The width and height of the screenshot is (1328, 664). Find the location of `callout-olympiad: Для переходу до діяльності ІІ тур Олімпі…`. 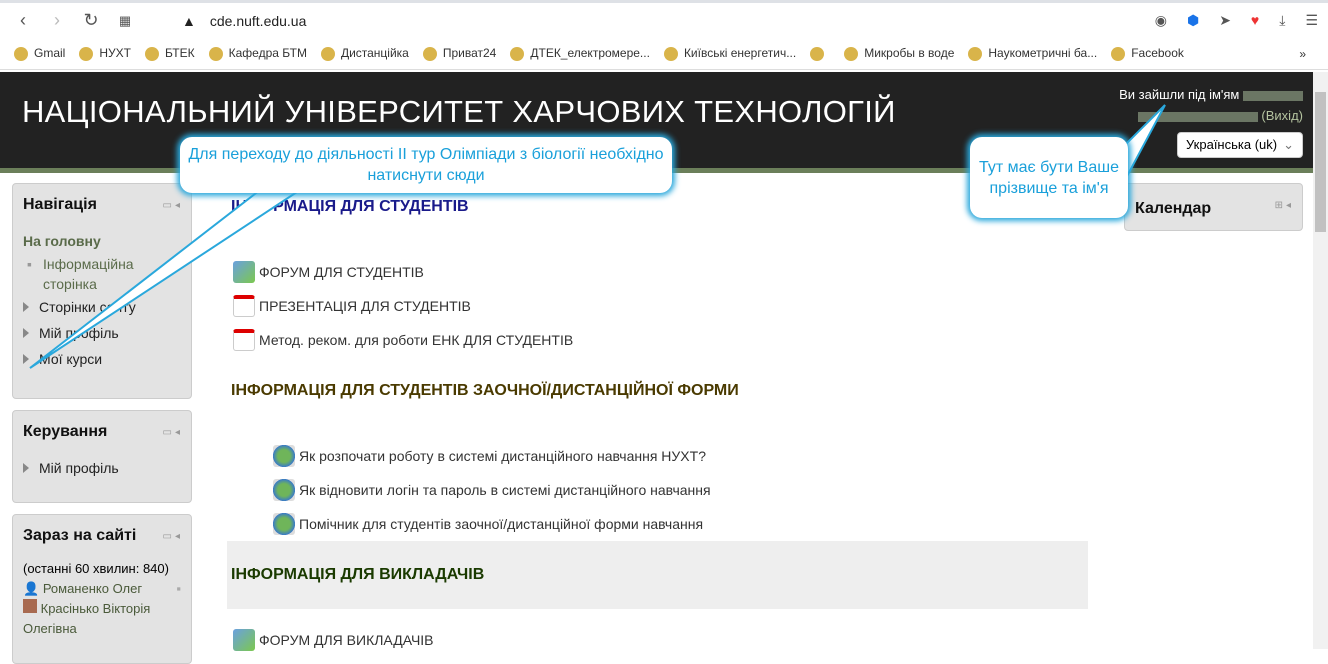

callout-olympiad: Для переходу до діяльності ІІ тур Олімпі… is located at coordinates (426, 165).